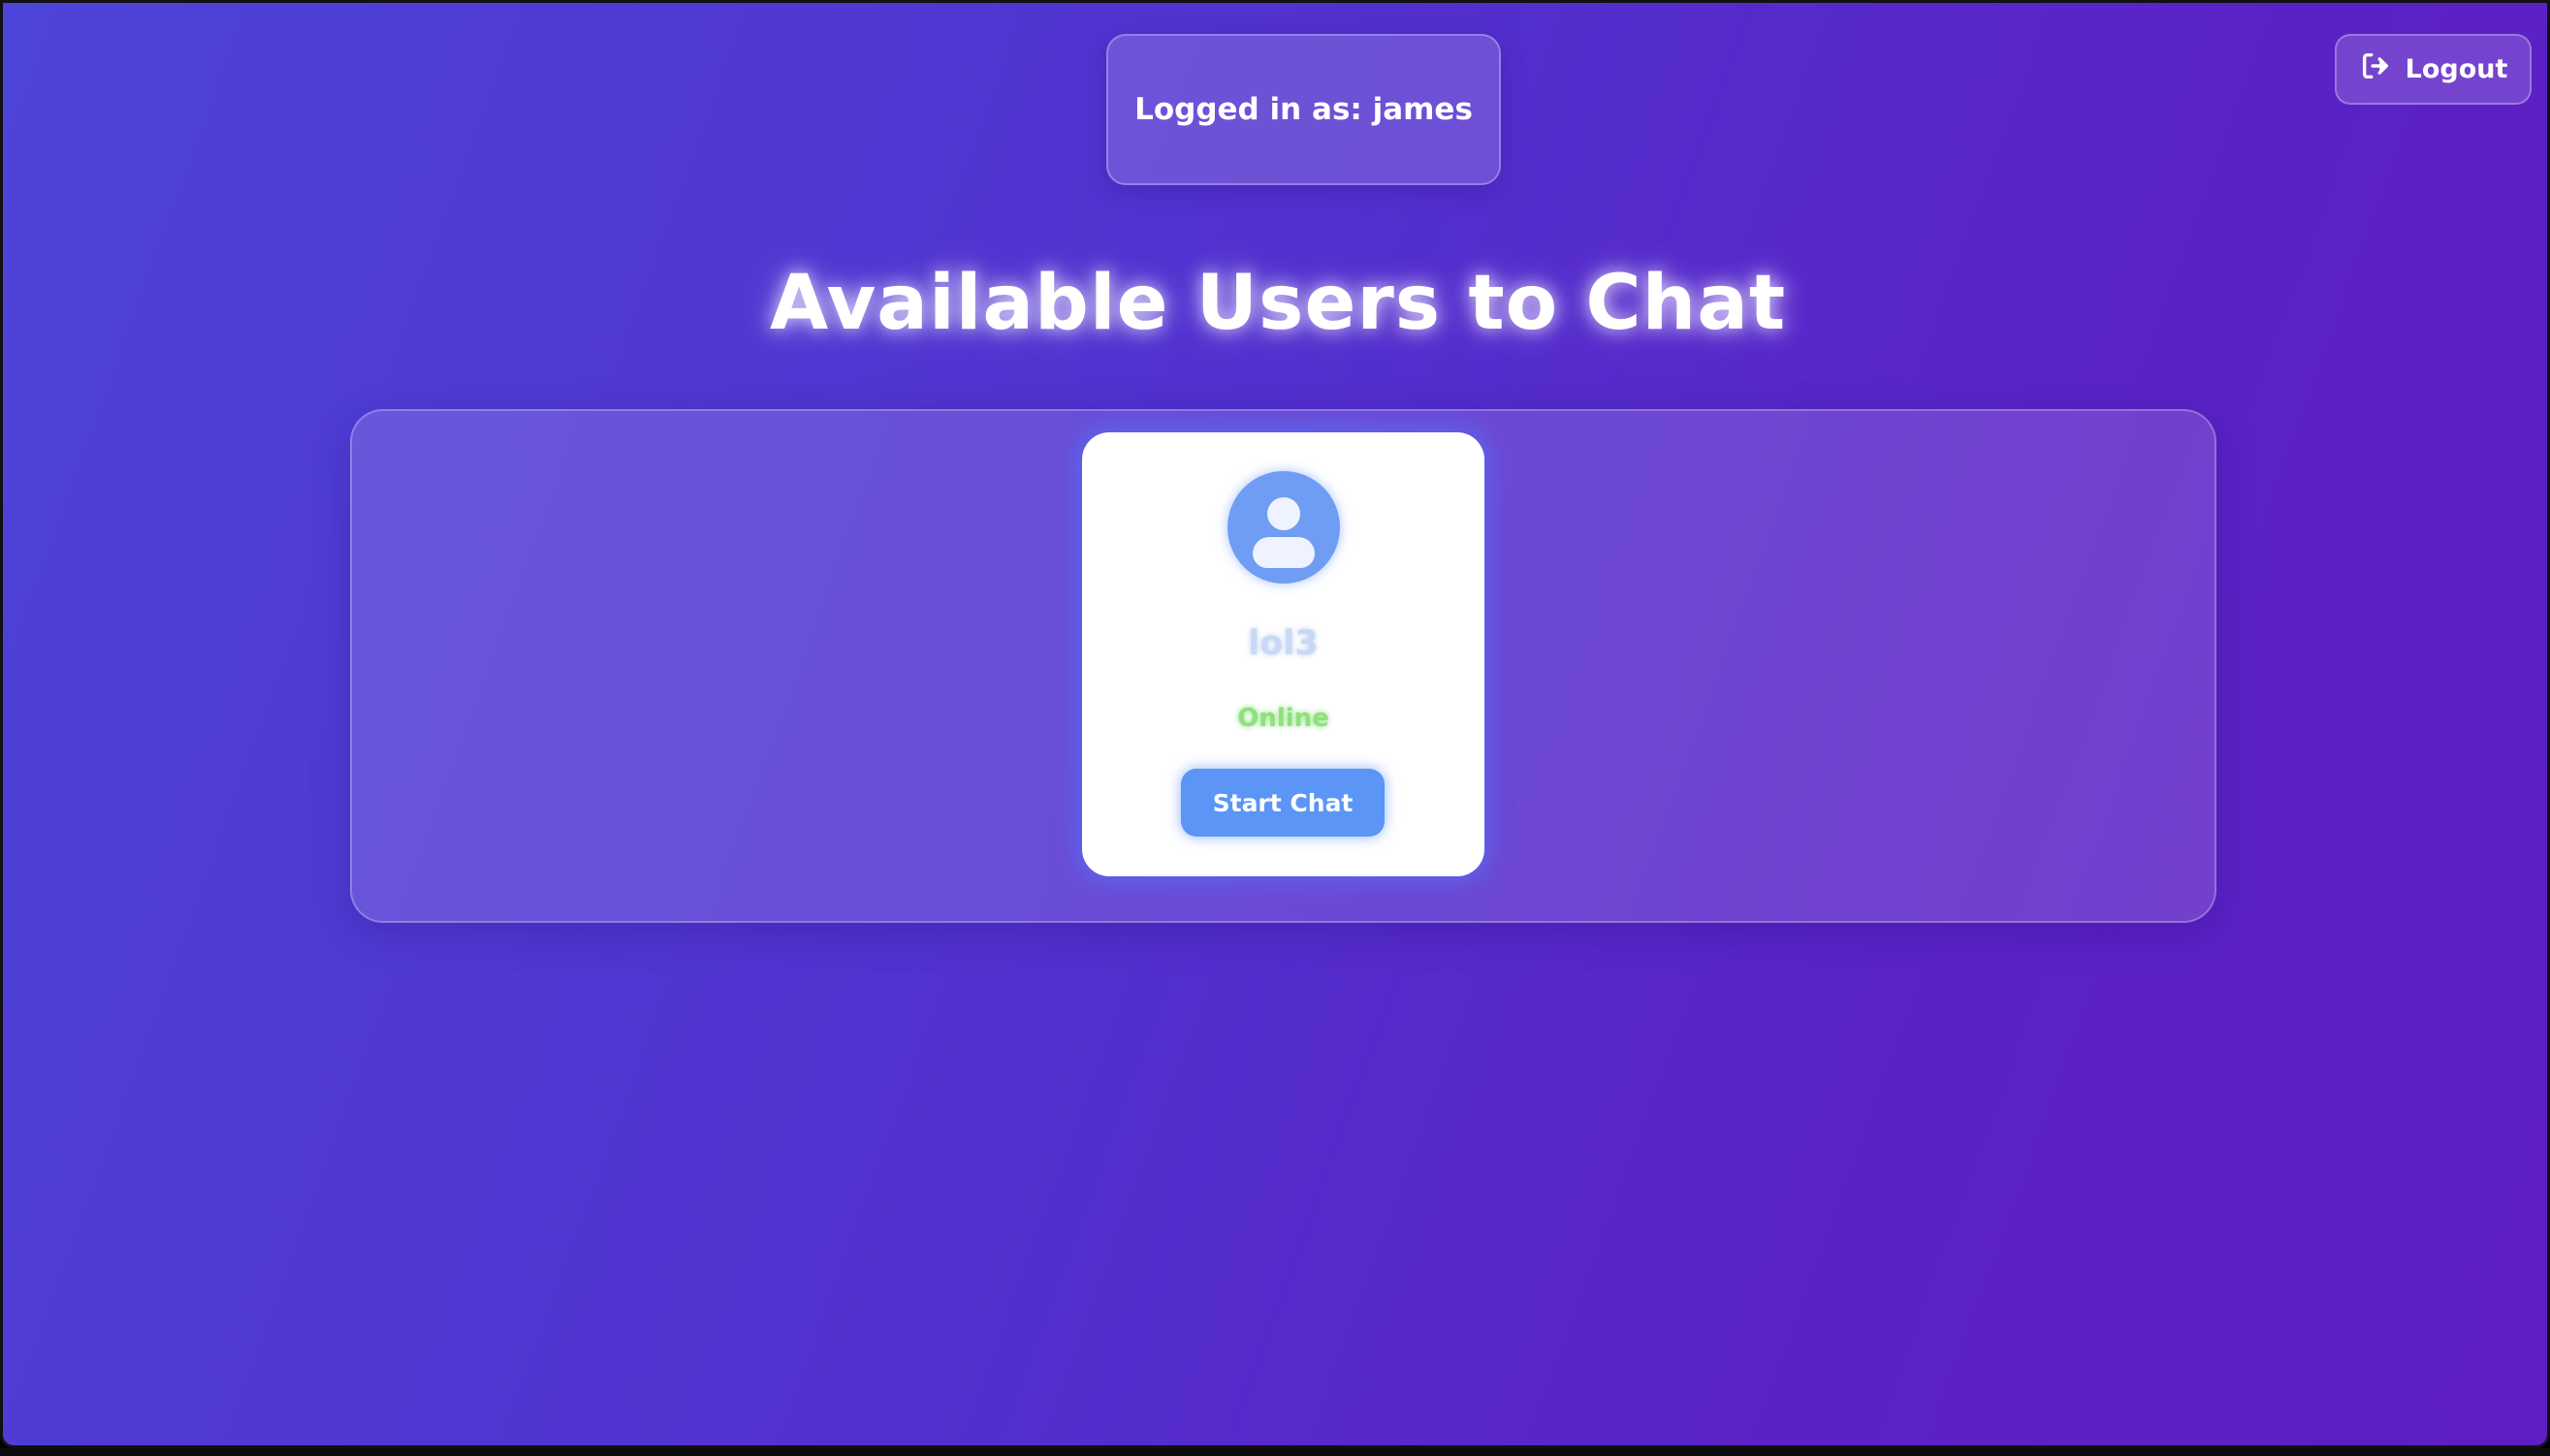 Image resolution: width=2550 pixels, height=1456 pixels. What do you see at coordinates (2457, 69) in the screenshot?
I see `logout-label: Logout` at bounding box center [2457, 69].